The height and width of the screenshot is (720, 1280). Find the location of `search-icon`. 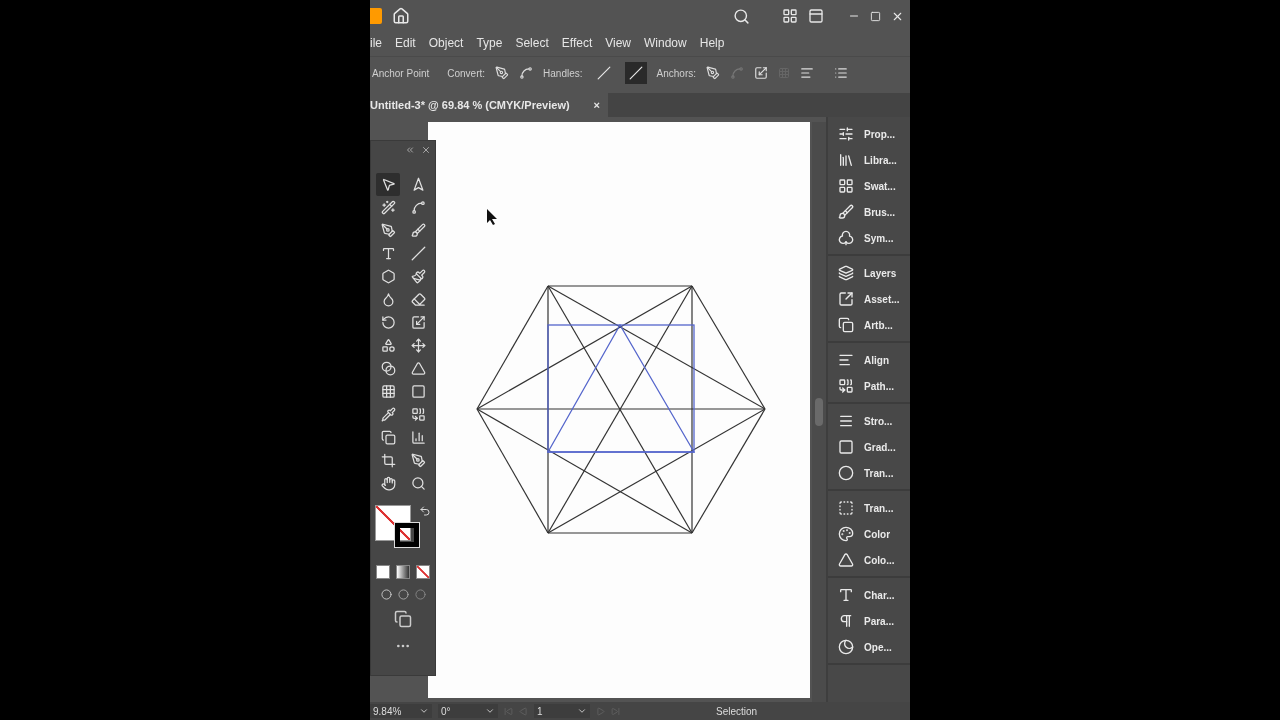

search-icon is located at coordinates (741, 16).